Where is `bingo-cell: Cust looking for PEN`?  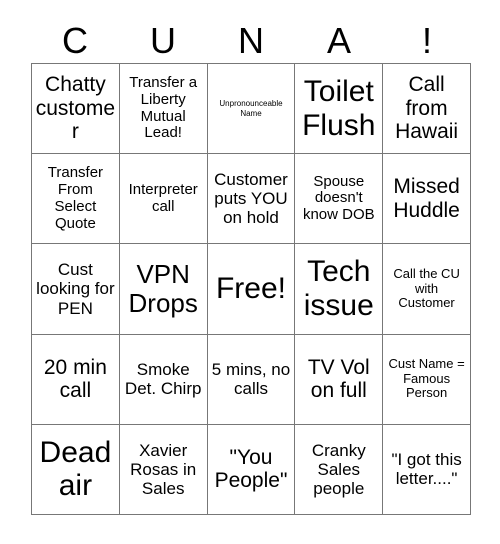 bingo-cell: Cust looking for PEN is located at coordinates (76, 289).